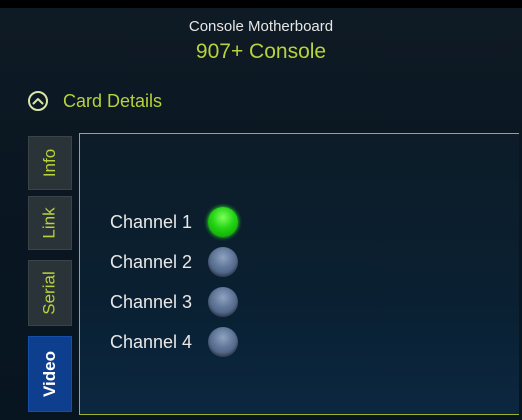  I want to click on channel-row-2: Channel 2, so click(174, 262).